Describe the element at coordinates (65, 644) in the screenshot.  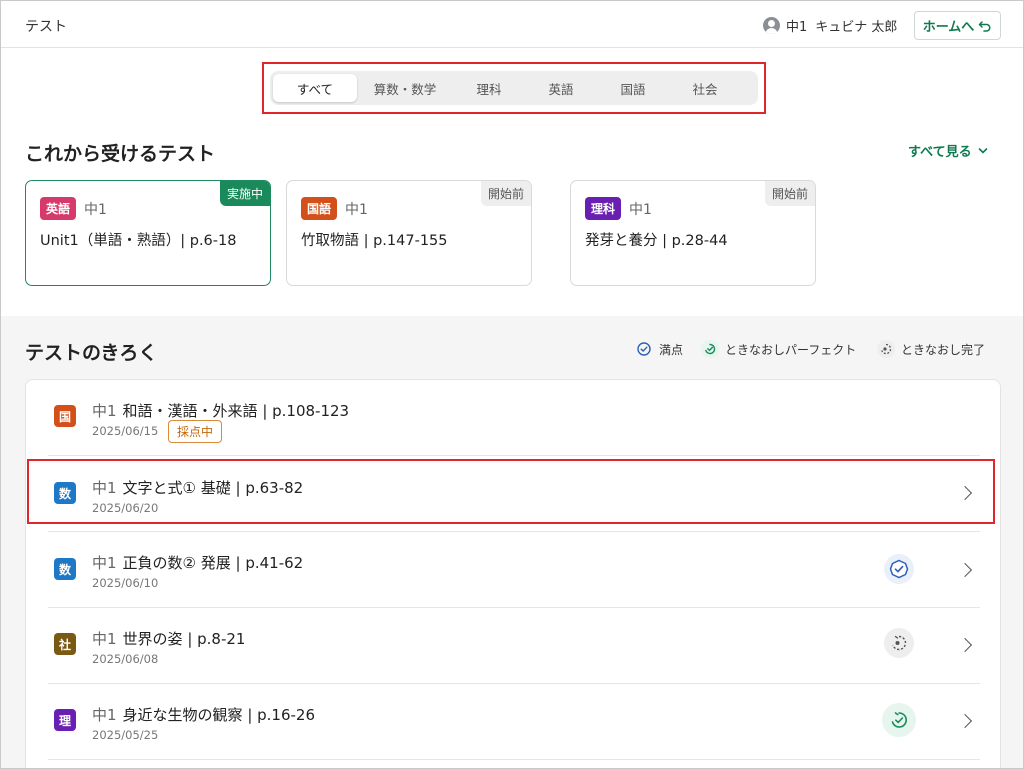
I see `subject-icon: 社` at that location.